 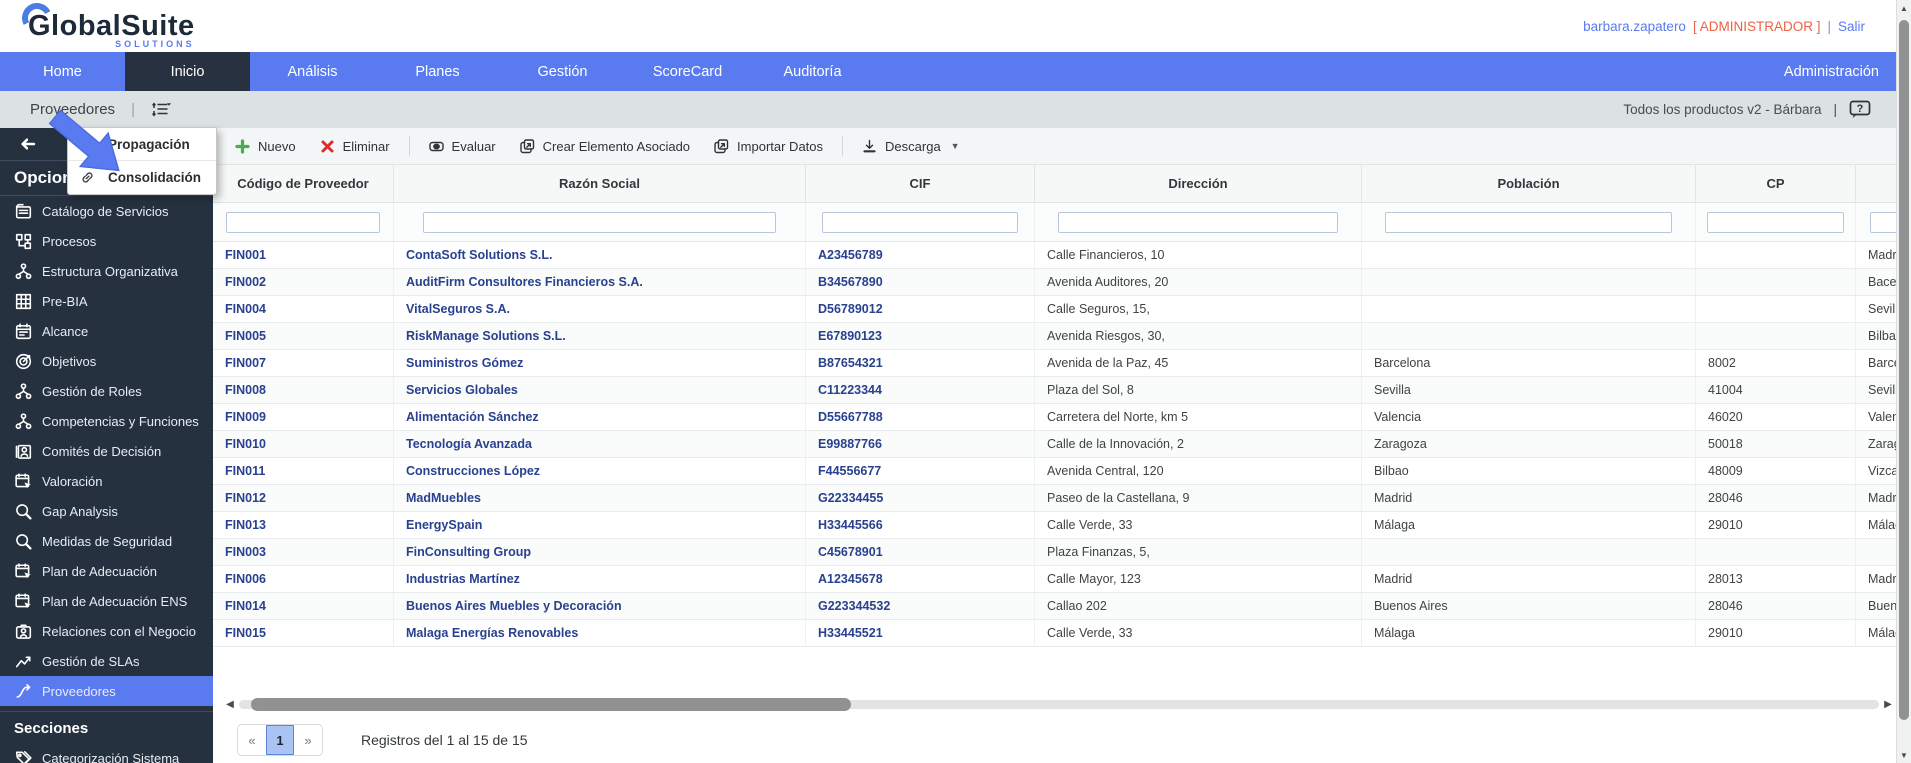 I want to click on cell-codigo-de-proveedor: FIN007, so click(x=303, y=363).